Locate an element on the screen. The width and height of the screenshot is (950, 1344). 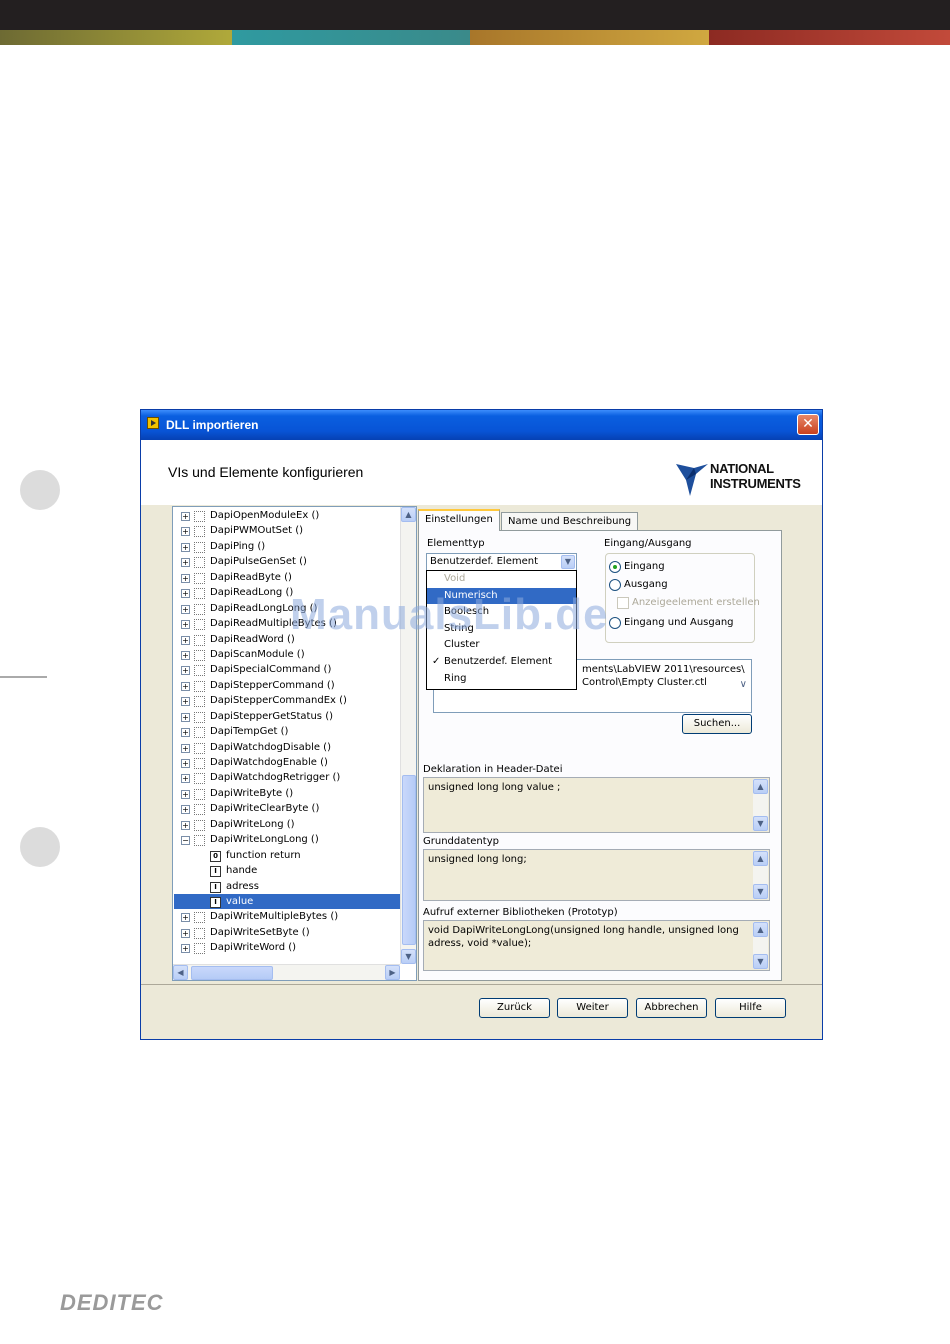
element-type-select: Benutzerdef. Element ▼ is located at coordinates (501, 562).